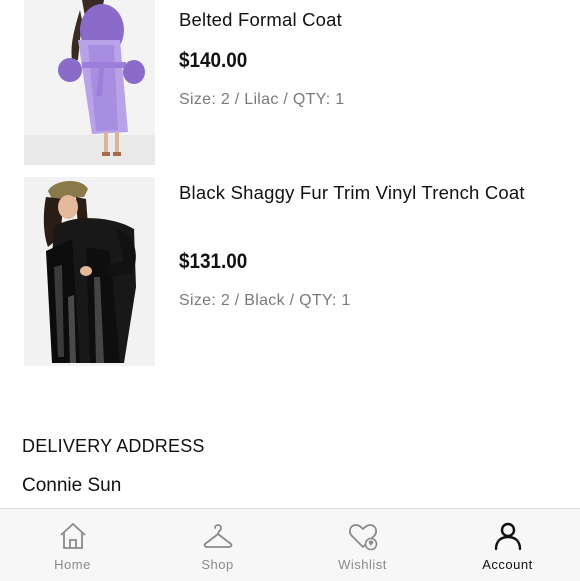 Image resolution: width=580 pixels, height=581 pixels. Describe the element at coordinates (507, 564) in the screenshot. I see `tab-label: Account` at that location.